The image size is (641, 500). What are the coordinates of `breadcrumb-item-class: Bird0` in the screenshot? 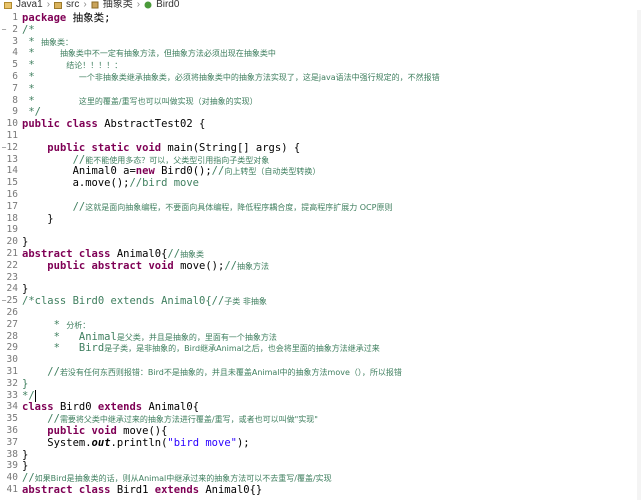 It's located at (167, 5).